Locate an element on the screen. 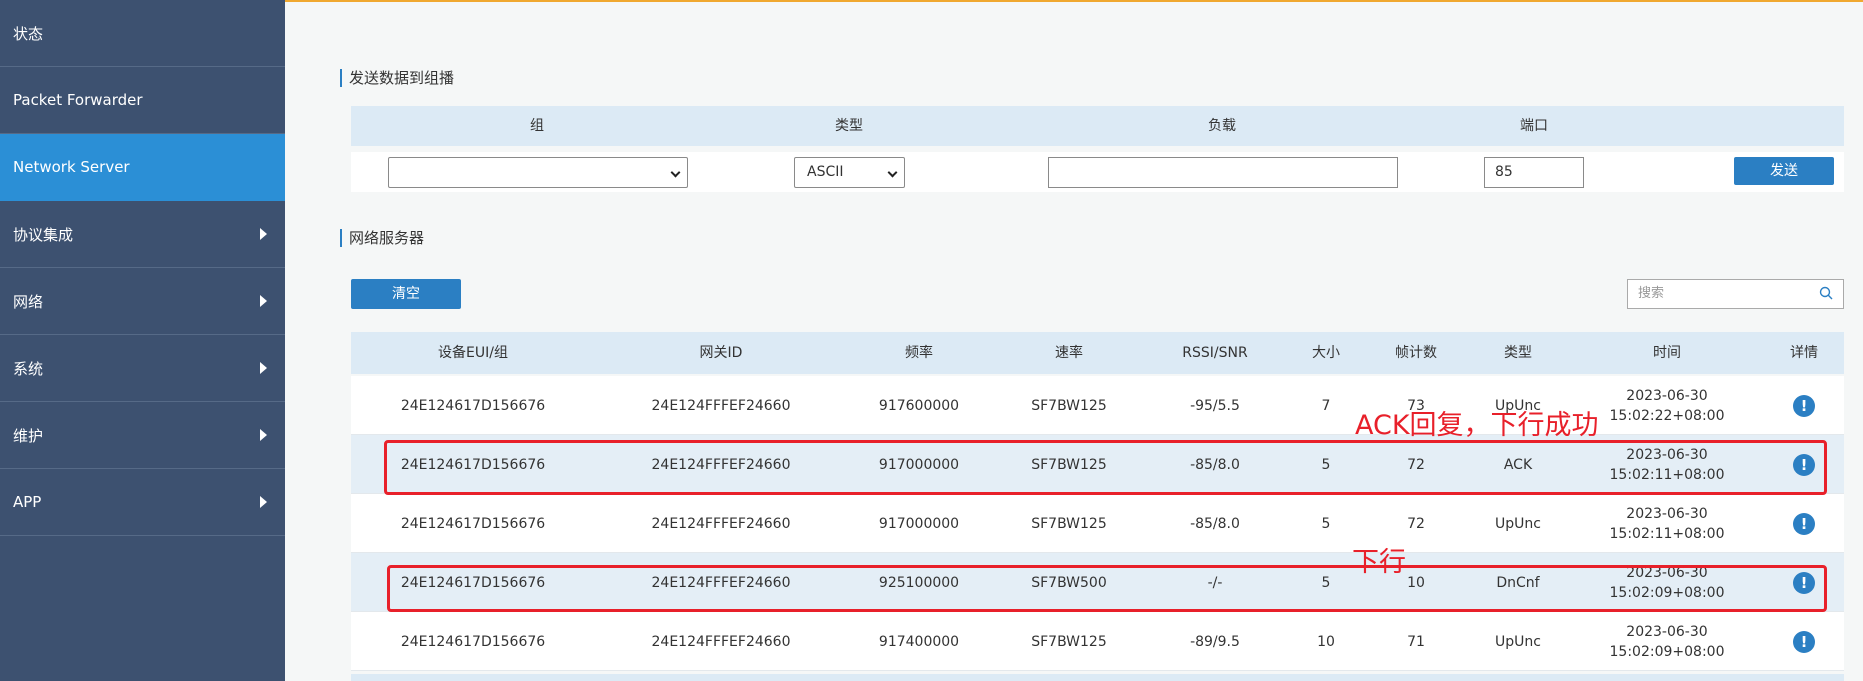 This screenshot has width=1863, height=681. header-type: 类型 is located at coordinates (849, 126).